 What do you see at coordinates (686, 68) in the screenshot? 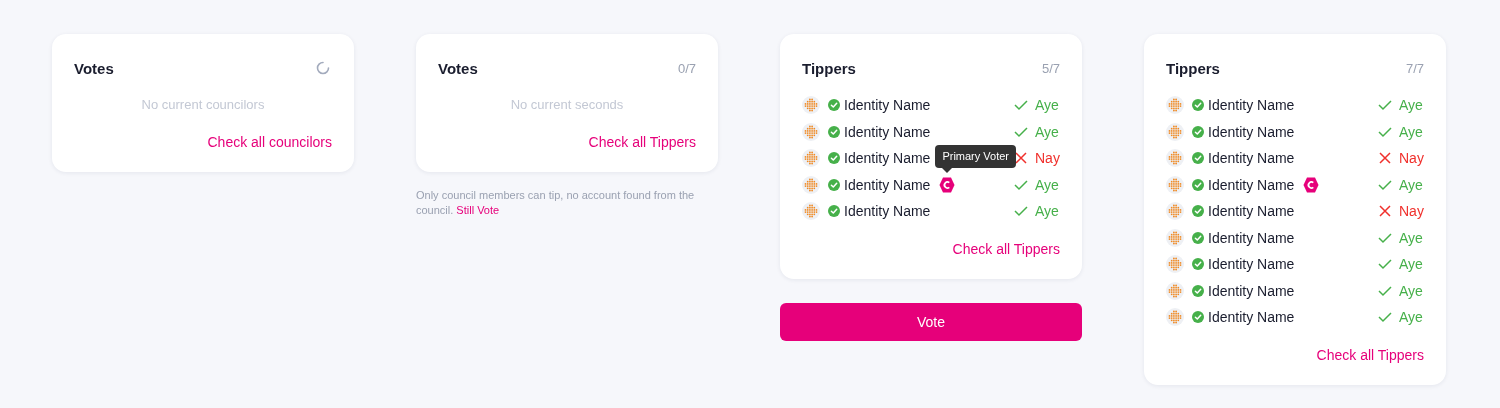
I see `vote-count: 0/7` at bounding box center [686, 68].